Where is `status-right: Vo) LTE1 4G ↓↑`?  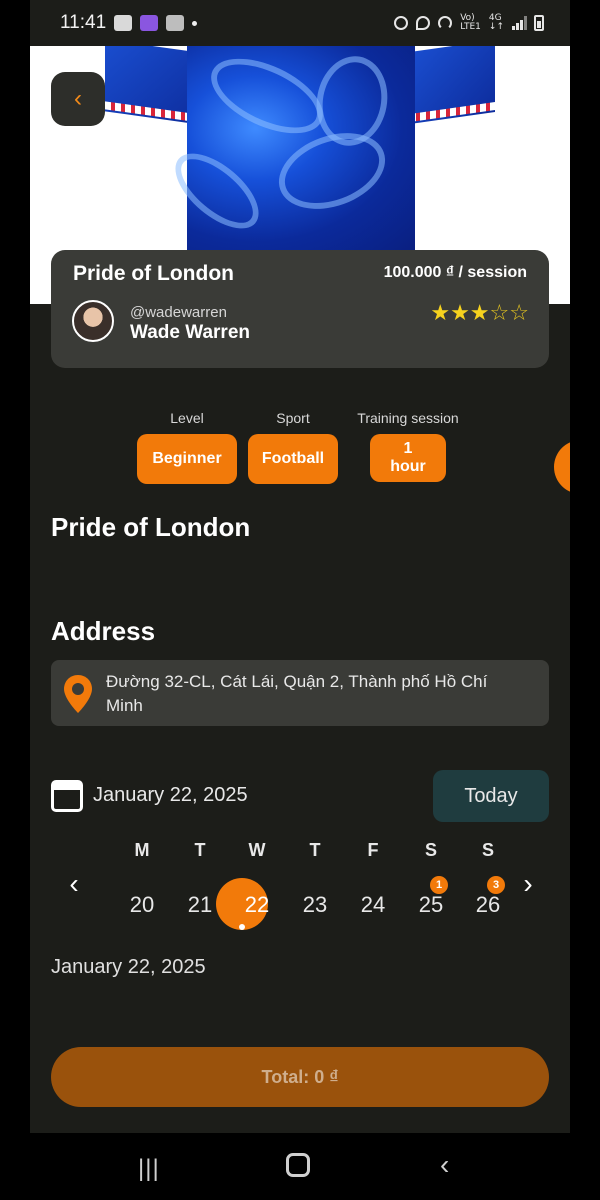
status-right: Vo) LTE1 4G ↓↑ is located at coordinates (469, 23).